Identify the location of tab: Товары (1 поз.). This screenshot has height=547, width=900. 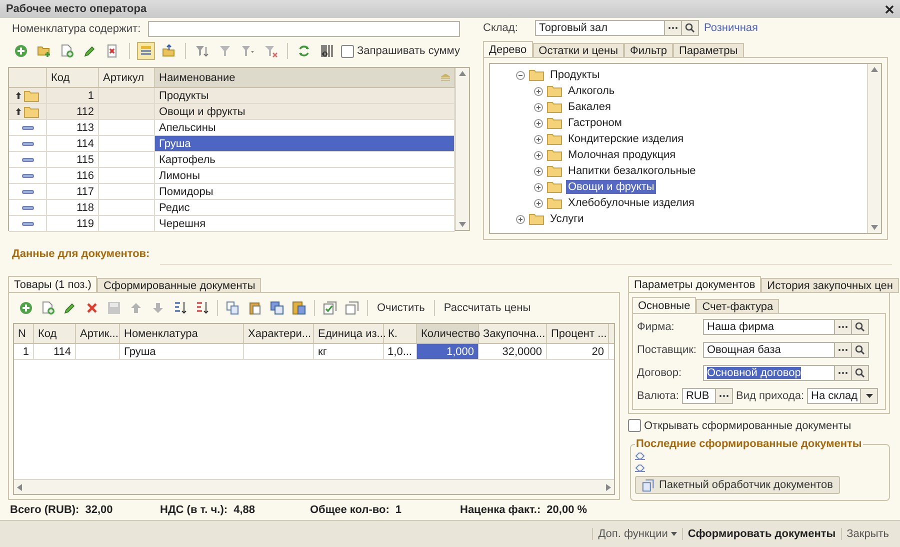
(53, 284).